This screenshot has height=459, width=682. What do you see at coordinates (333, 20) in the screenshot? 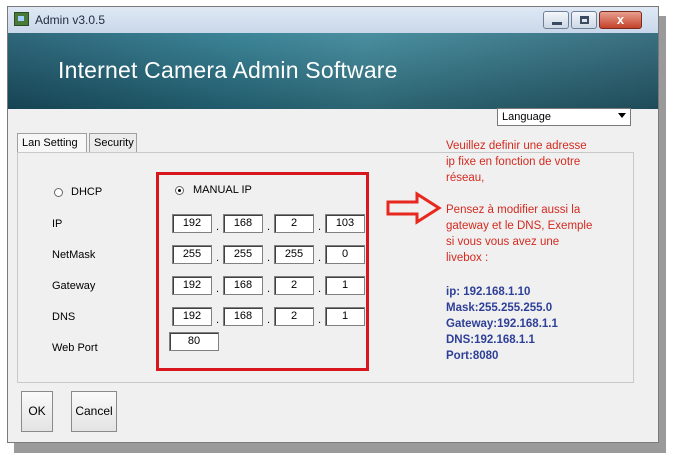
I see `title-bar: Admin v3.0.5 x` at bounding box center [333, 20].